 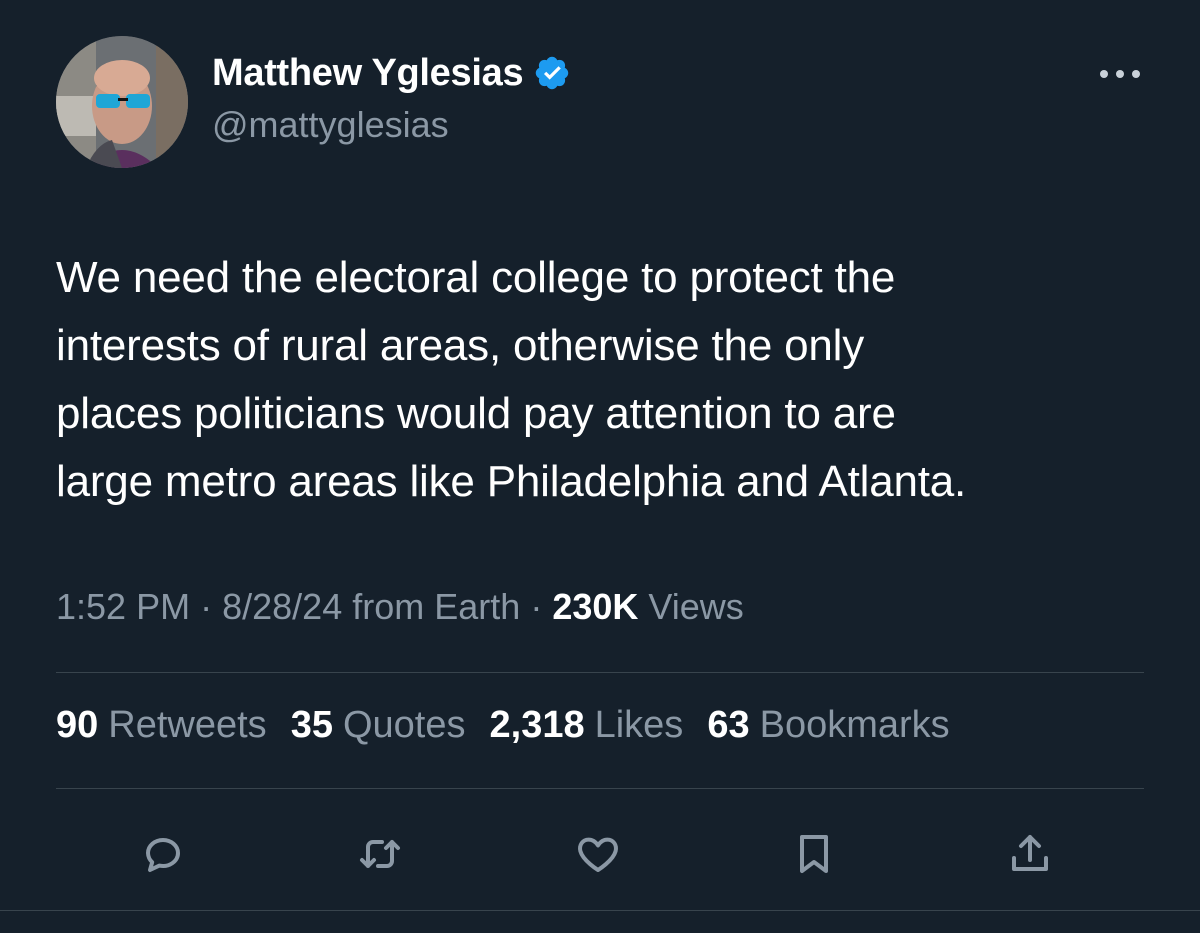 I want to click on quotes-label: Quotes, so click(x=404, y=725).